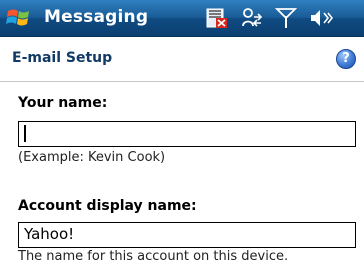 The width and height of the screenshot is (364, 265). I want to click on your-name-field, so click(187, 134).